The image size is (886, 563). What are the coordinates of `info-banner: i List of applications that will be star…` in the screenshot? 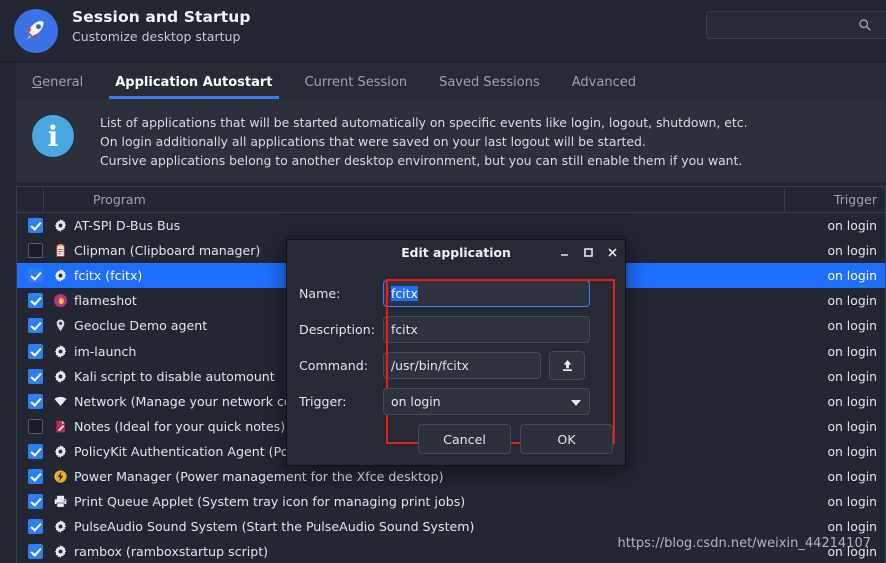 It's located at (451, 140).